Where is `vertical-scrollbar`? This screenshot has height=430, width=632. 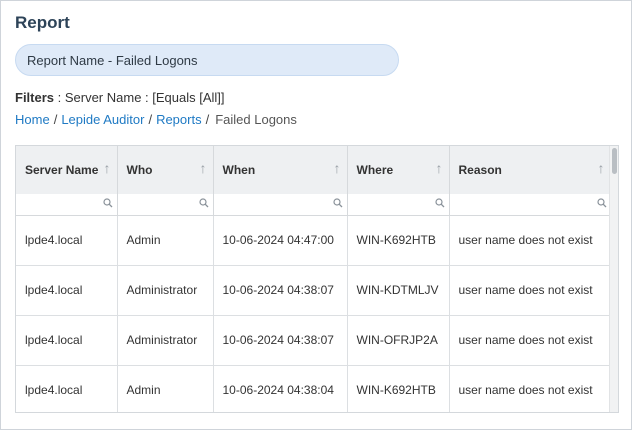 vertical-scrollbar is located at coordinates (613, 279).